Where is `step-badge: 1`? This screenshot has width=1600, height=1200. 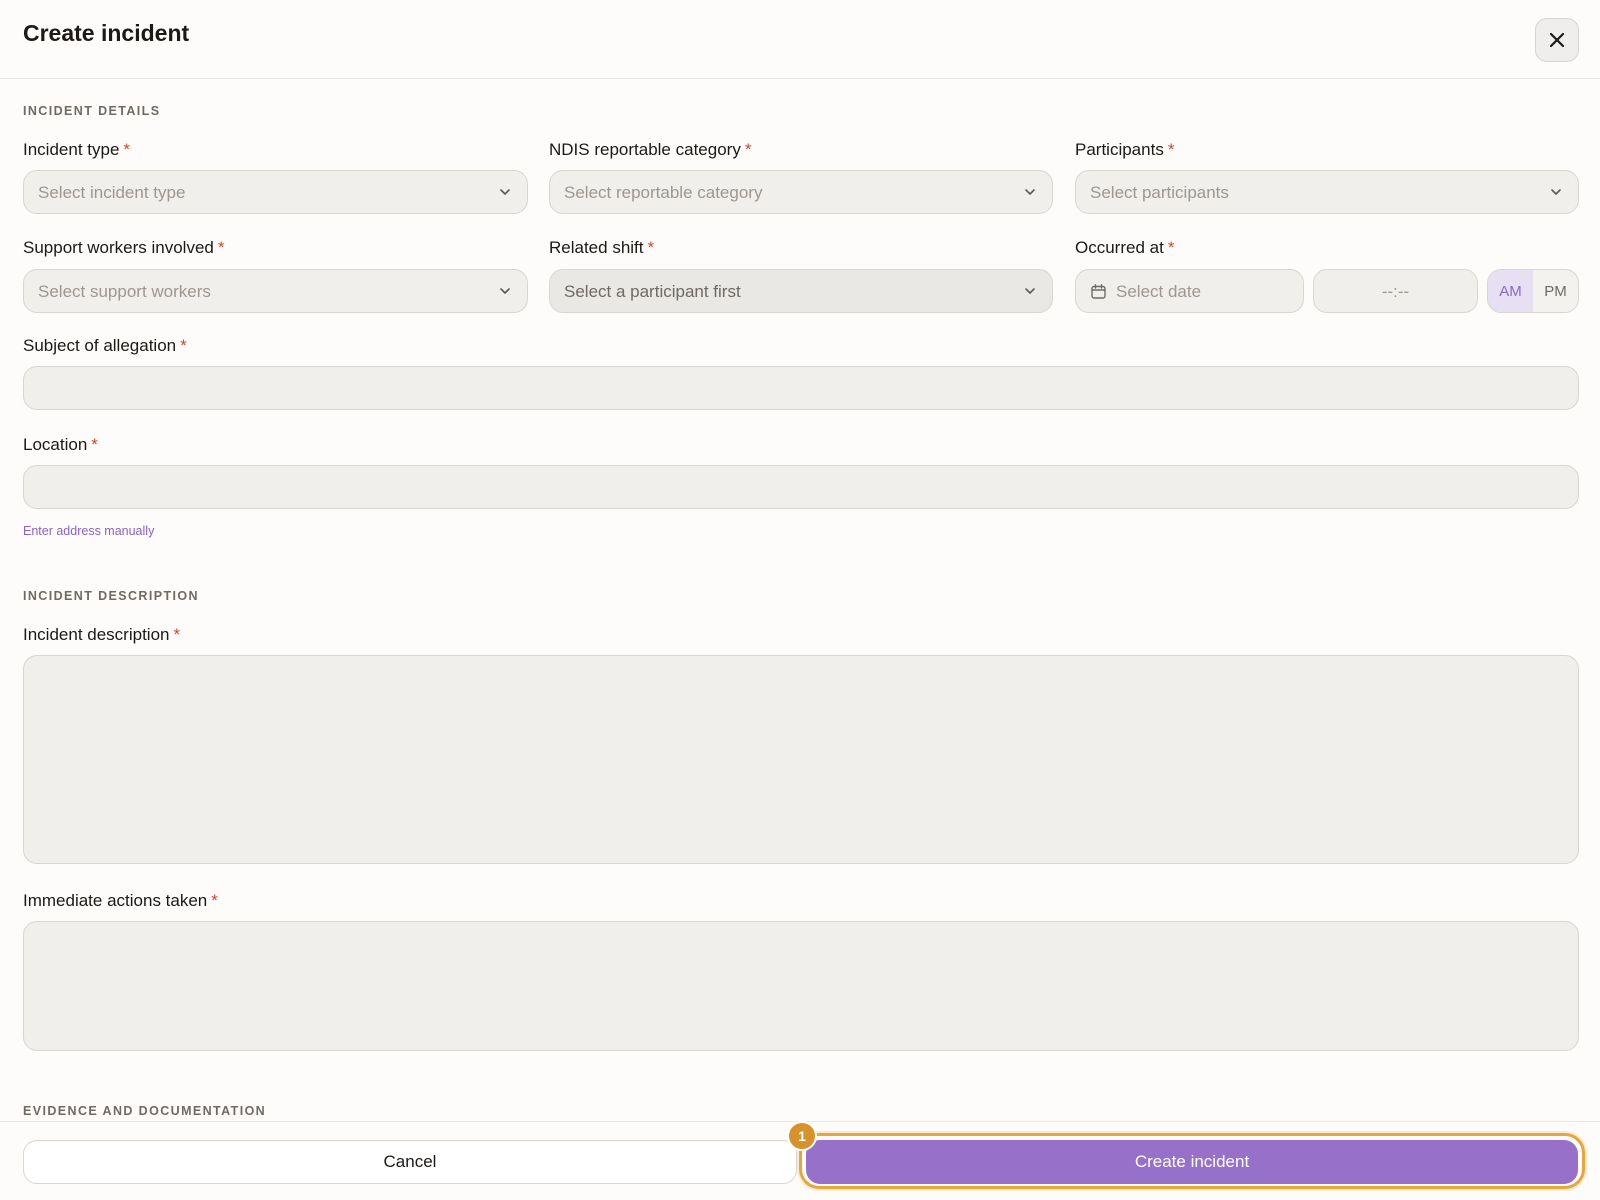
step-badge: 1 is located at coordinates (802, 1136).